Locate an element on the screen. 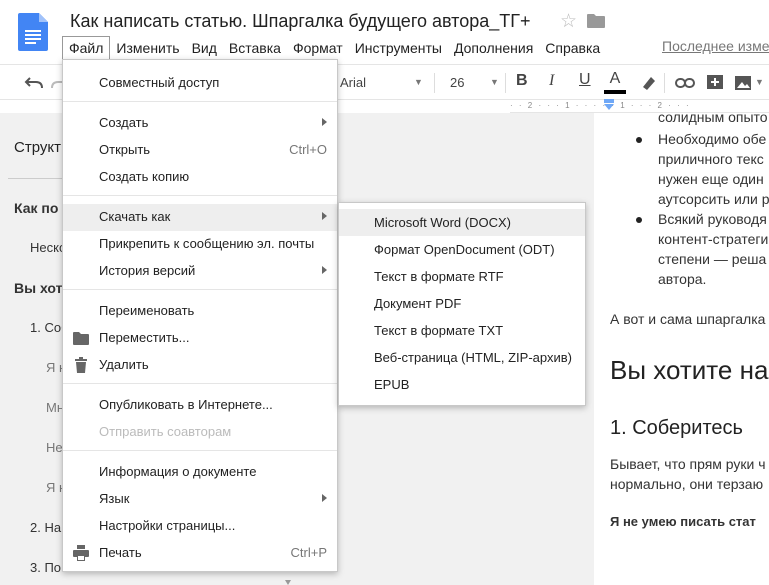 This screenshot has height=585, width=769. menu-0: Файл is located at coordinates (86, 48).